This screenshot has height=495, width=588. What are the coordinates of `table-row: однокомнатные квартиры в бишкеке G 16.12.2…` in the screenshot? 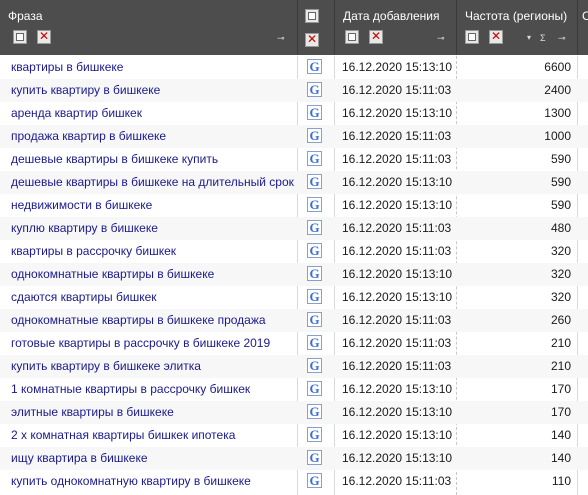 It's located at (294, 274).